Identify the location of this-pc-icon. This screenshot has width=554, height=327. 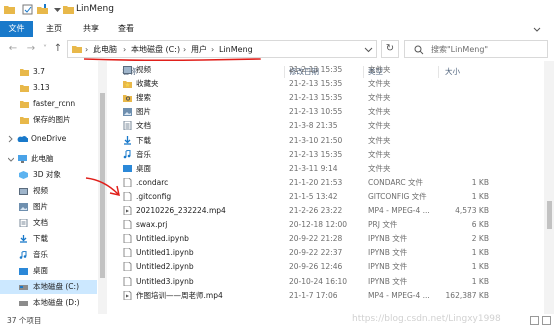
(22, 159).